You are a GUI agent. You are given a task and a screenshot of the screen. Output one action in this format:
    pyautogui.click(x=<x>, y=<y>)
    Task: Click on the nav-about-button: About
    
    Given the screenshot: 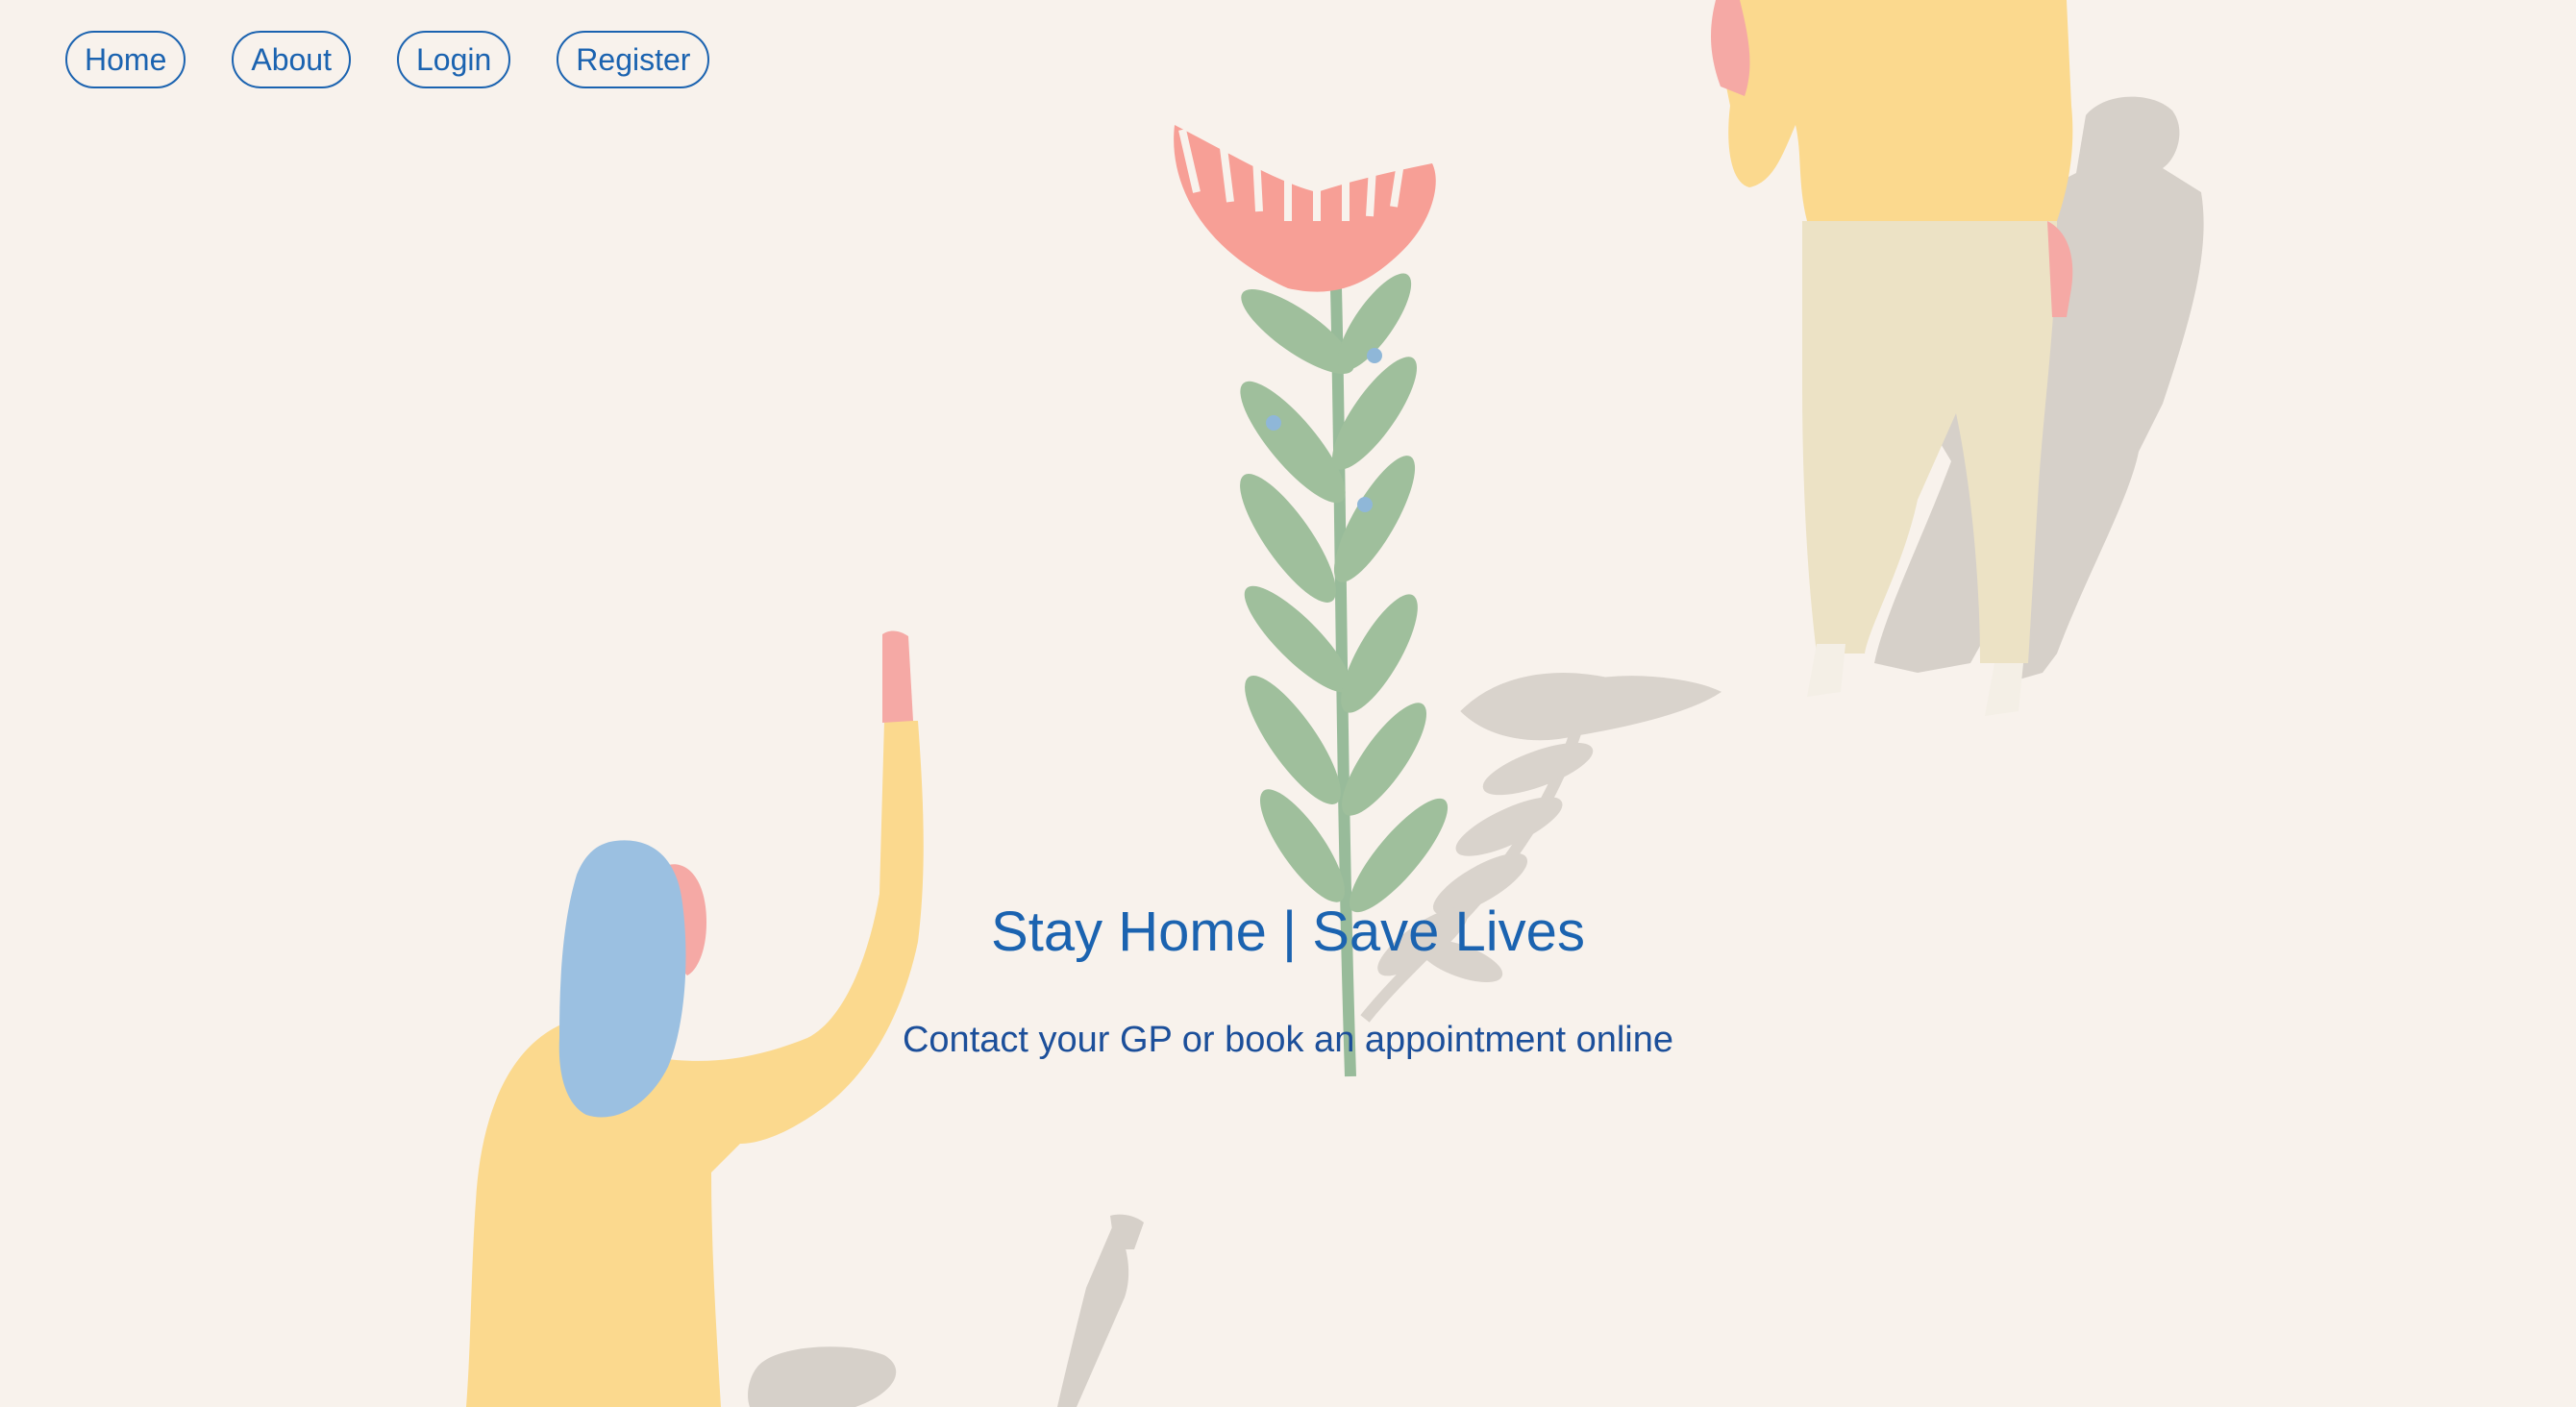 What is the action you would take?
    pyautogui.click(x=291, y=59)
    